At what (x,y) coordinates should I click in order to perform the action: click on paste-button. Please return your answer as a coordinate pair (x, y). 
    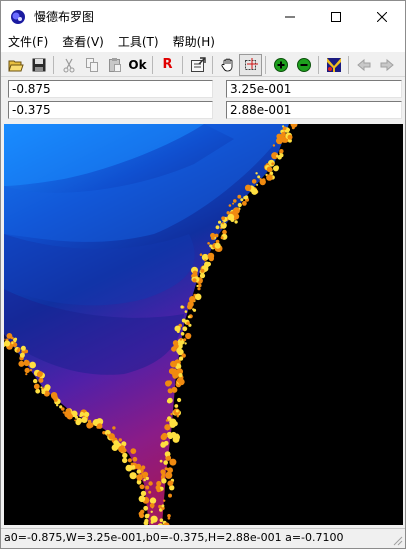
    Looking at the image, I should click on (114, 65).